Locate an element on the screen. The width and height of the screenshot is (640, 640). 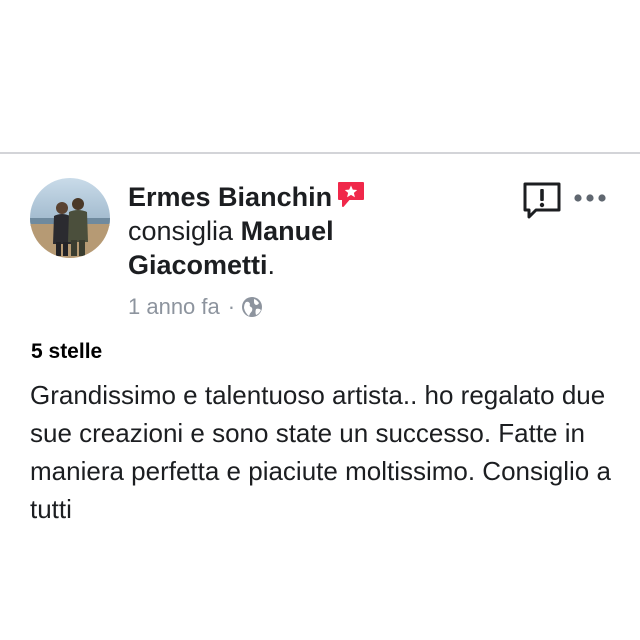
action-text: consiglia is located at coordinates (181, 231).